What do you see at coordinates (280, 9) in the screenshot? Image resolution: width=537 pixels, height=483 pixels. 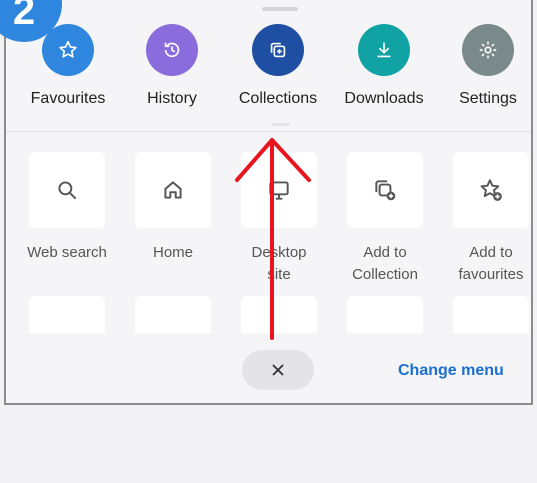 I see `drag-handle` at bounding box center [280, 9].